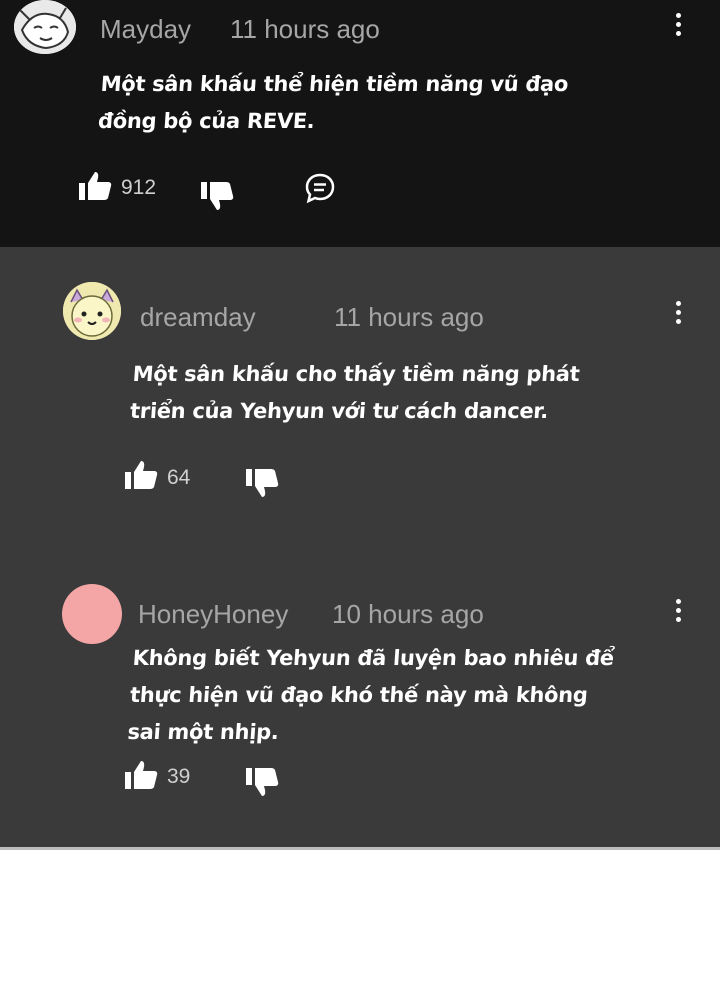 This screenshot has height=1000, width=720. I want to click on comment-username: Mayday, so click(145, 29).